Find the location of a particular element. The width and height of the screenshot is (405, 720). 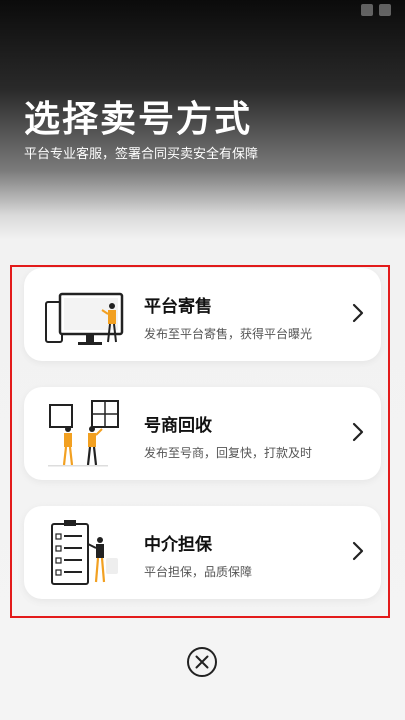

option-description: 平台担保，品质保障 is located at coordinates (198, 572).